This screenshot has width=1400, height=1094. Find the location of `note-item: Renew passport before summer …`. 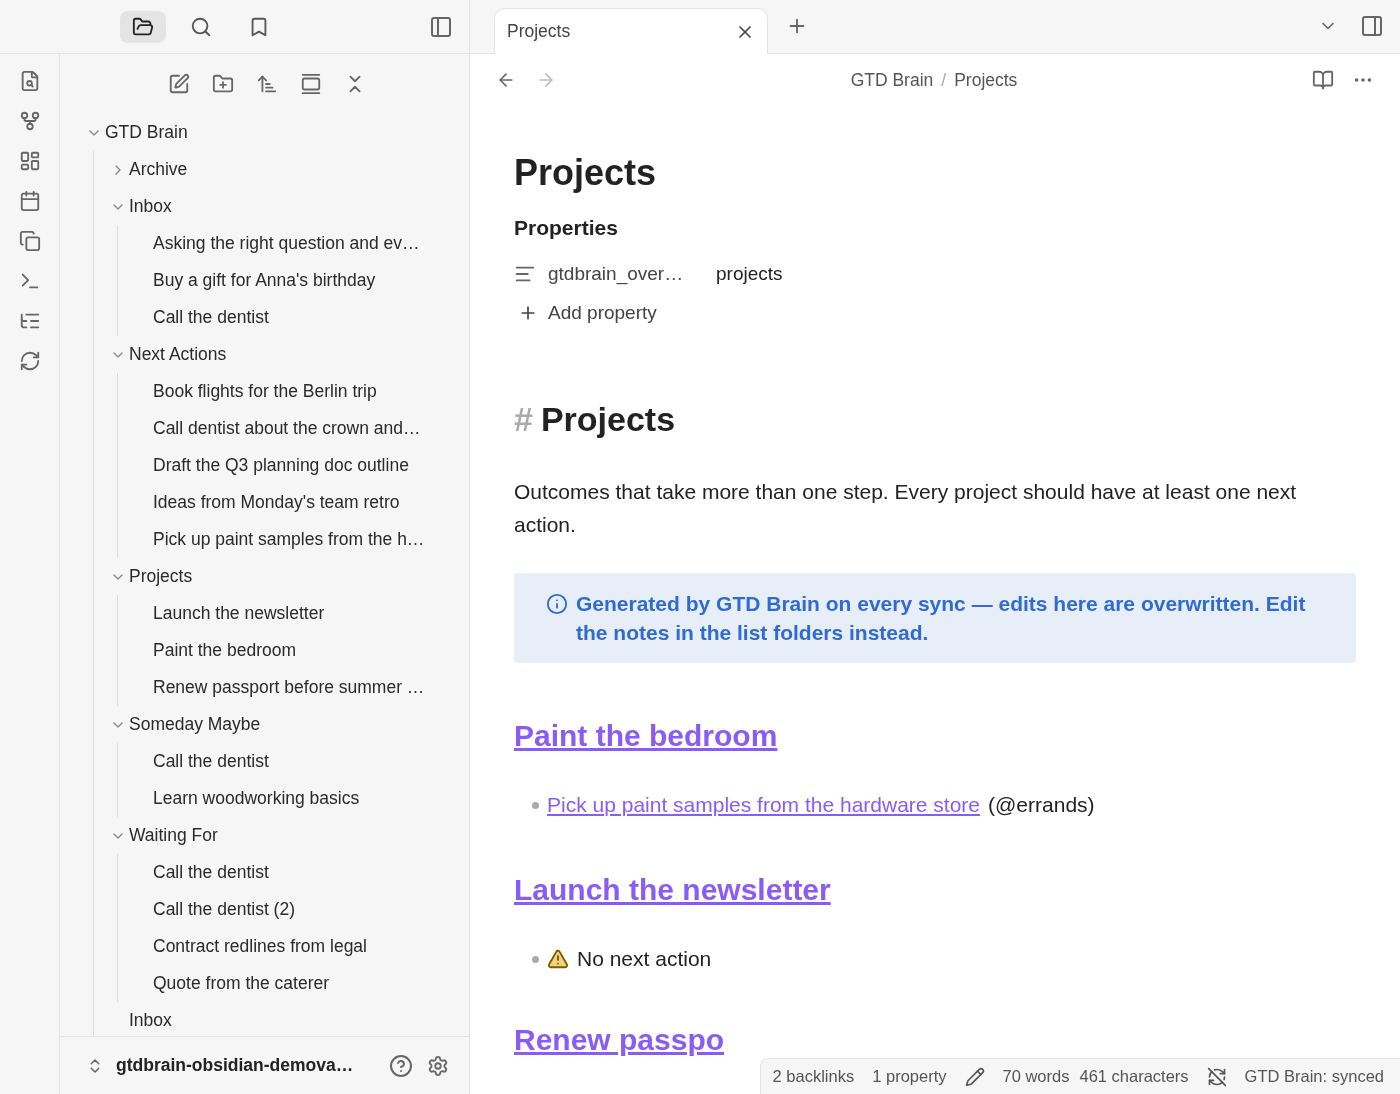

note-item: Renew passport before summer … is located at coordinates (299, 687).